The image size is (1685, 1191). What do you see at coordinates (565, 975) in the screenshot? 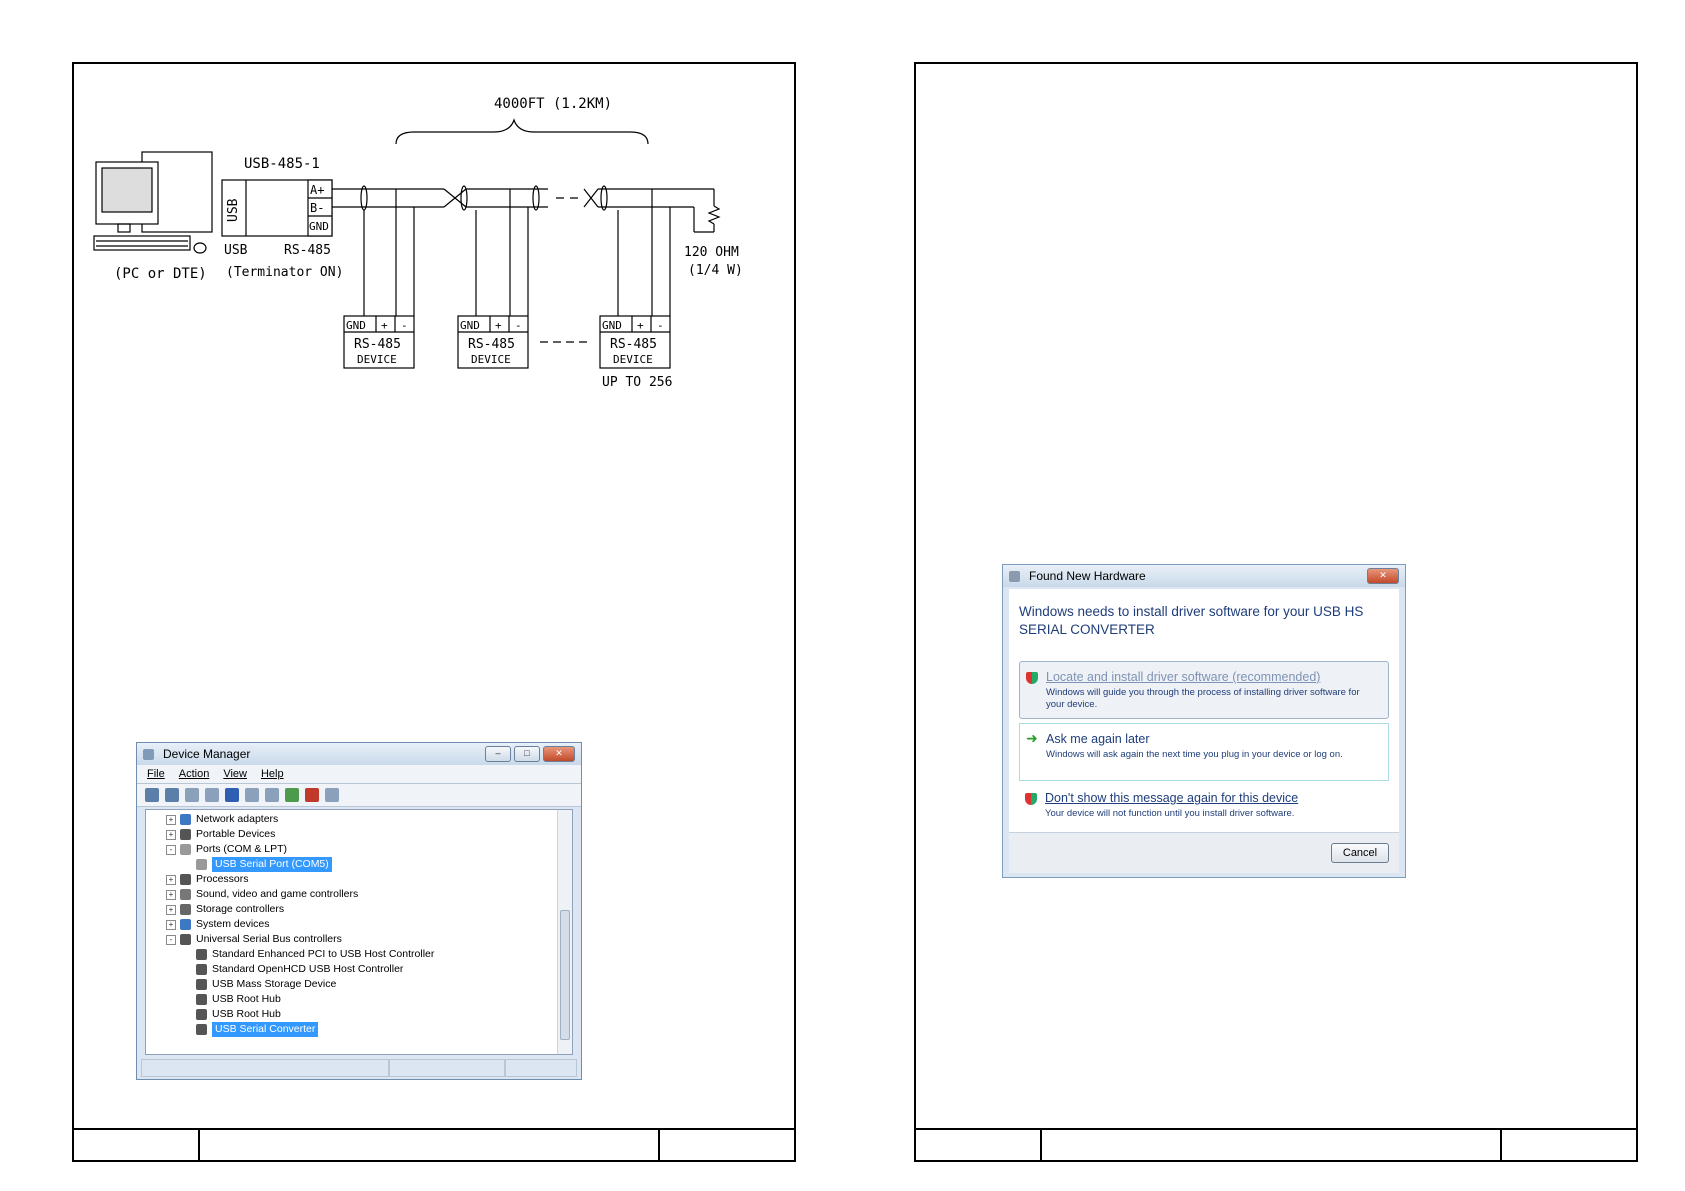
I see `scrollbar-thumb` at bounding box center [565, 975].